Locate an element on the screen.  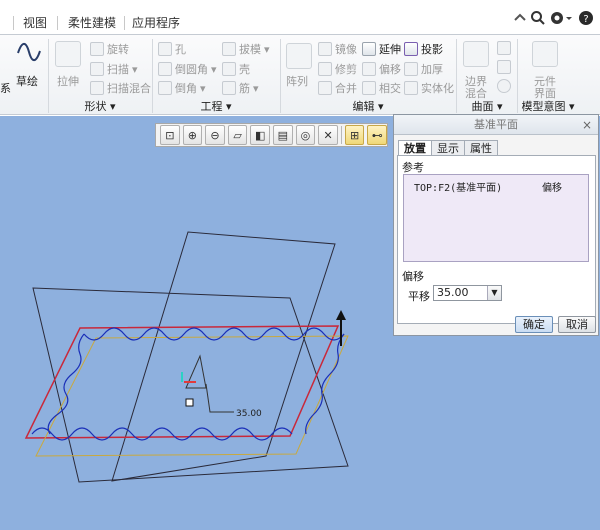
placement-panel: 参考 TOP:F2(基准平面) 偏移 偏移 平移 35.00 ▼ is located at coordinates (496, 239).